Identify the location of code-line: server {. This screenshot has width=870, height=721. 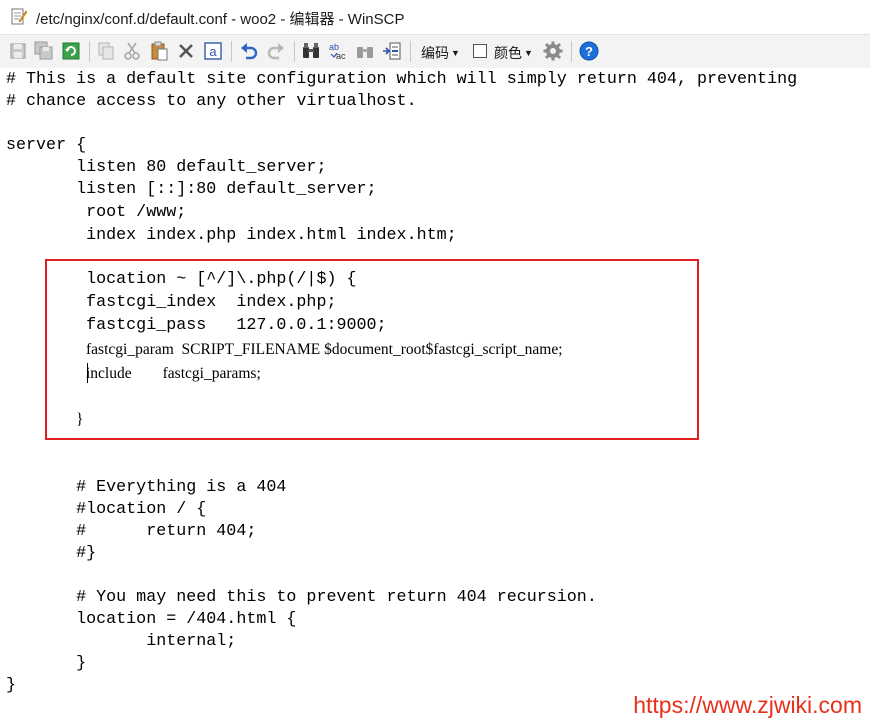
(46, 145).